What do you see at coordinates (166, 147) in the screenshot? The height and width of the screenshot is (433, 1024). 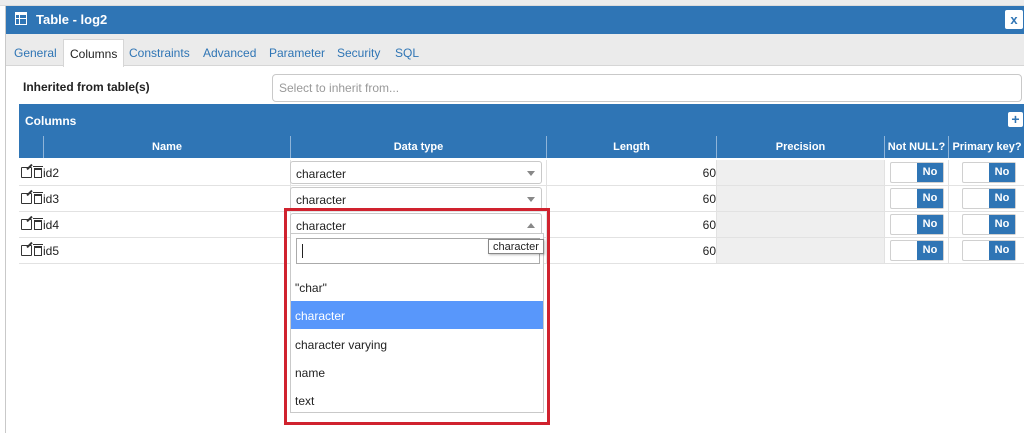 I see `column-header-name: Name` at bounding box center [166, 147].